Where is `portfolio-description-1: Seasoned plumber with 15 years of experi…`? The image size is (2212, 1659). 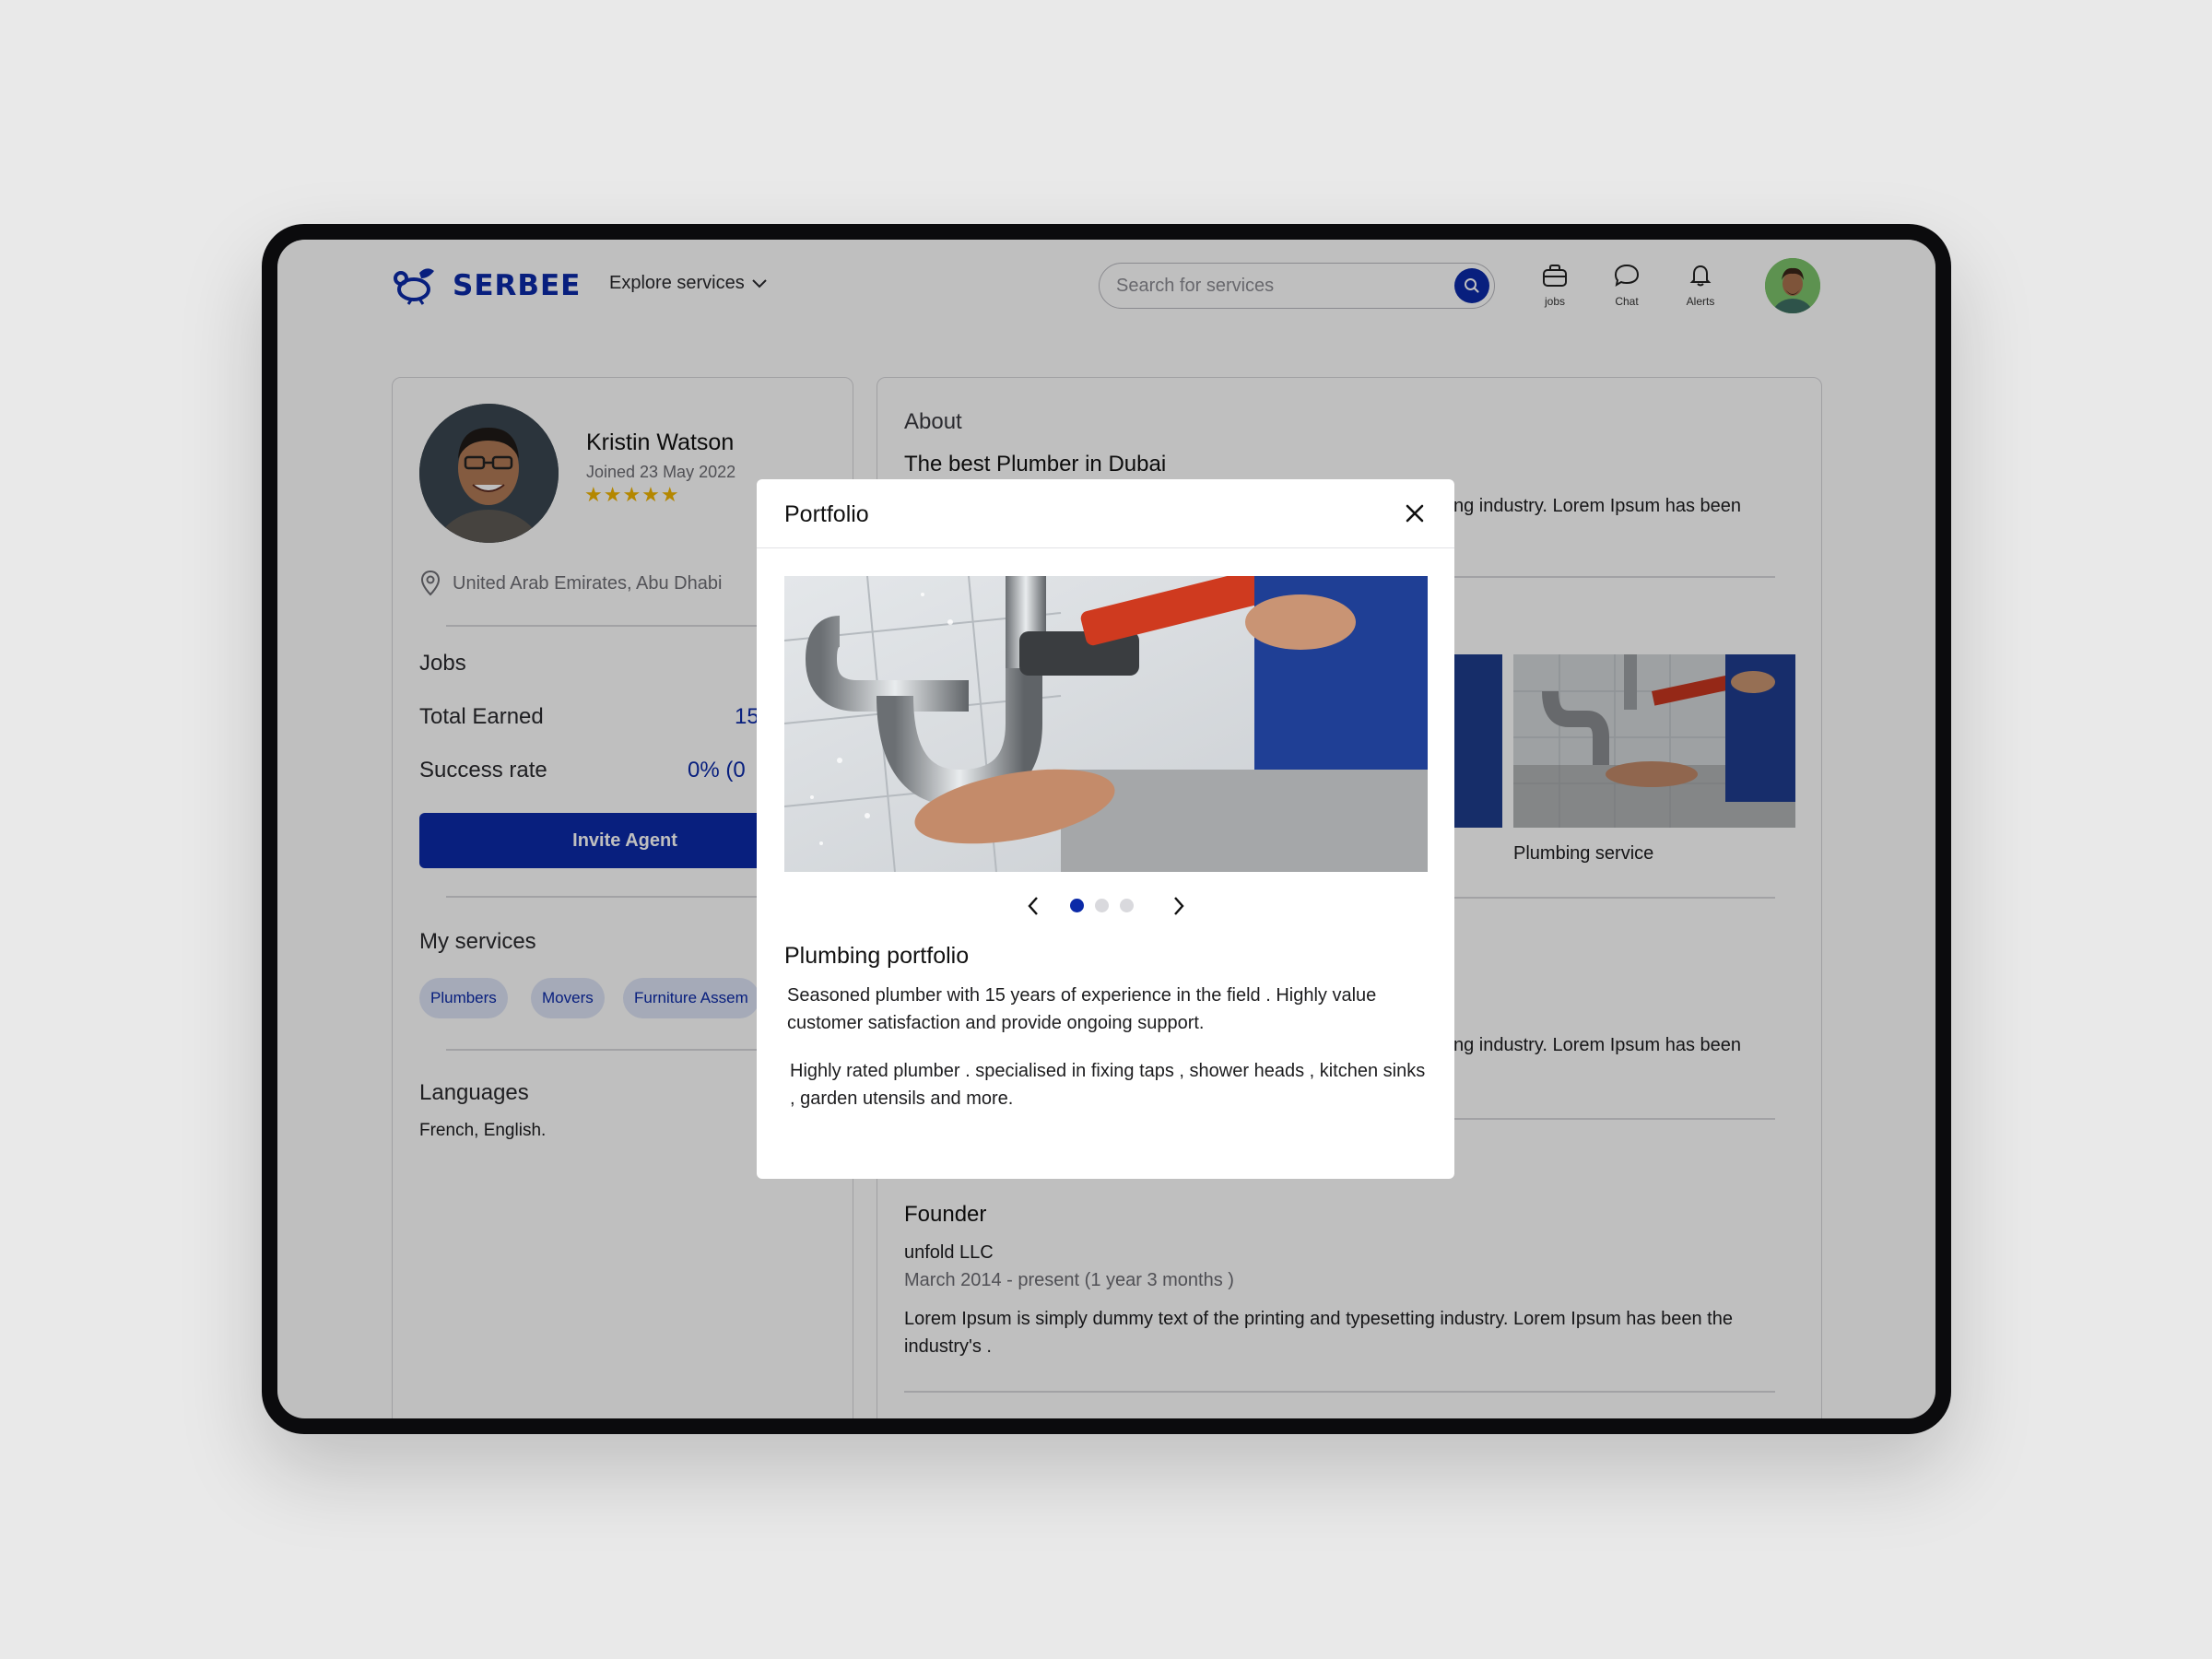
portfolio-description-1: Seasoned plumber with 15 years of experi… is located at coordinates (1082, 1009).